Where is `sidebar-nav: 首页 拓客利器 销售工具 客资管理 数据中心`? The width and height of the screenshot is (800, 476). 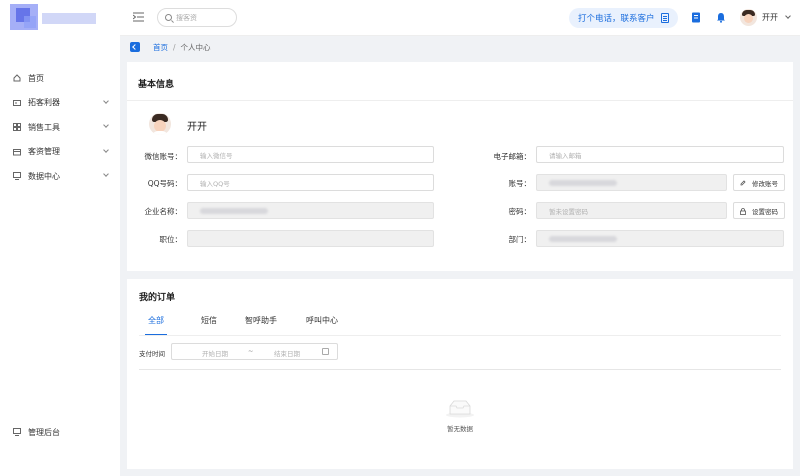 sidebar-nav: 首页 拓客利器 销售工具 客资管理 数据中心 is located at coordinates (60, 127).